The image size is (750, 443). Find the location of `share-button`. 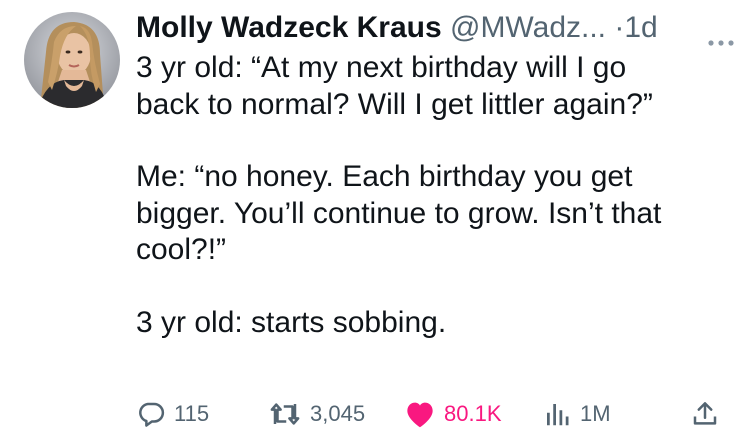

share-button is located at coordinates (705, 414).